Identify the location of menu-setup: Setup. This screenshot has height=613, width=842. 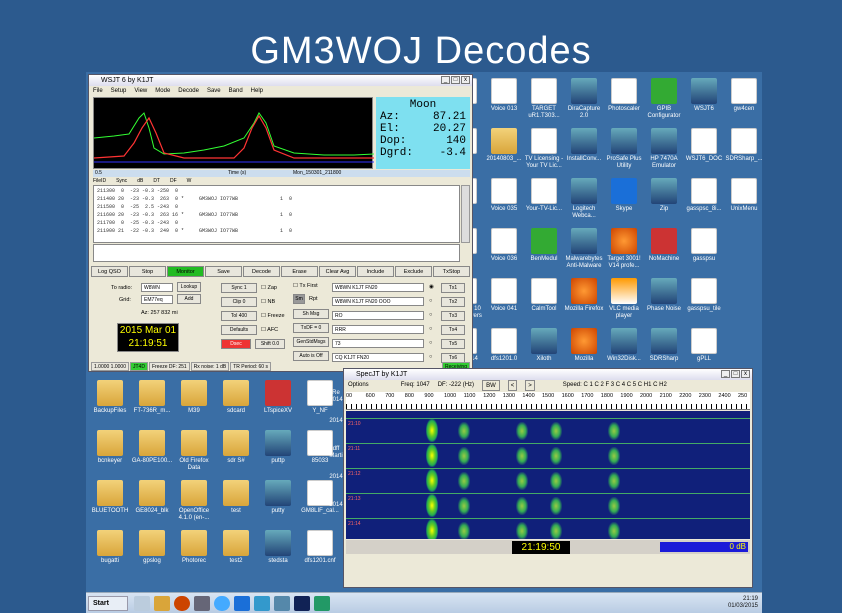
(119, 91).